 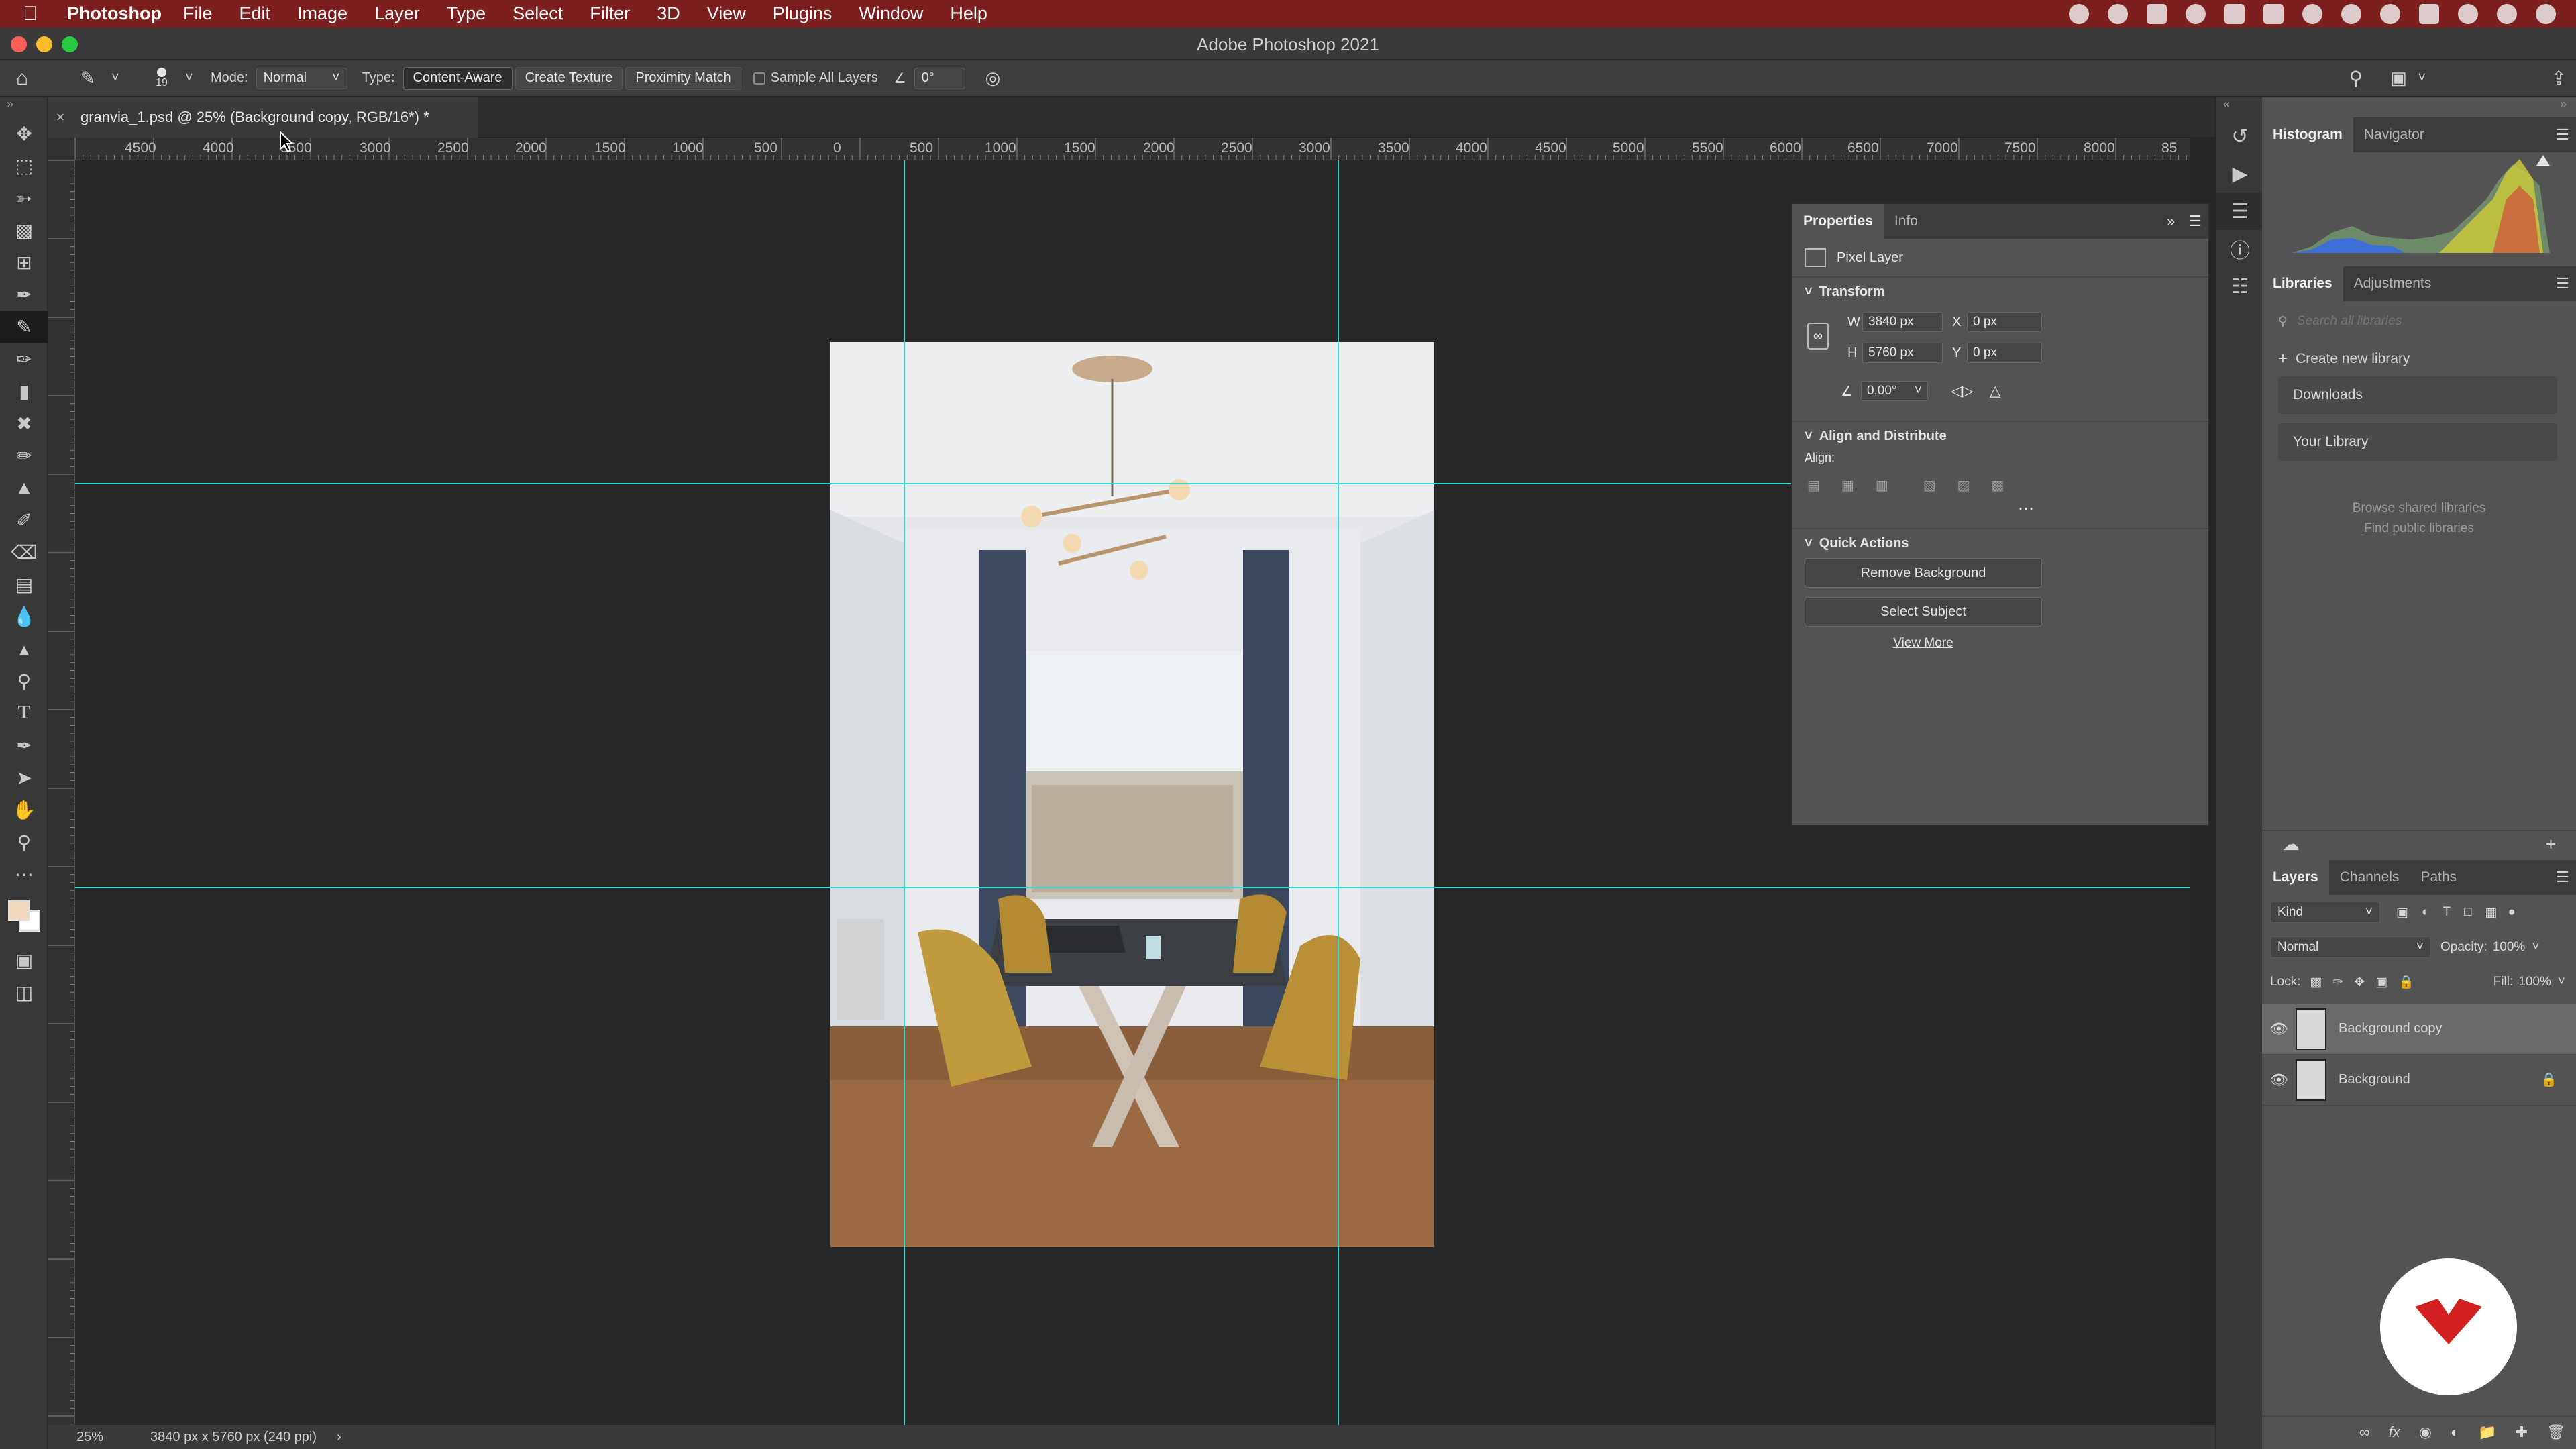 I want to click on flip-horizontal-icon: ◁▷, so click(x=1962, y=391).